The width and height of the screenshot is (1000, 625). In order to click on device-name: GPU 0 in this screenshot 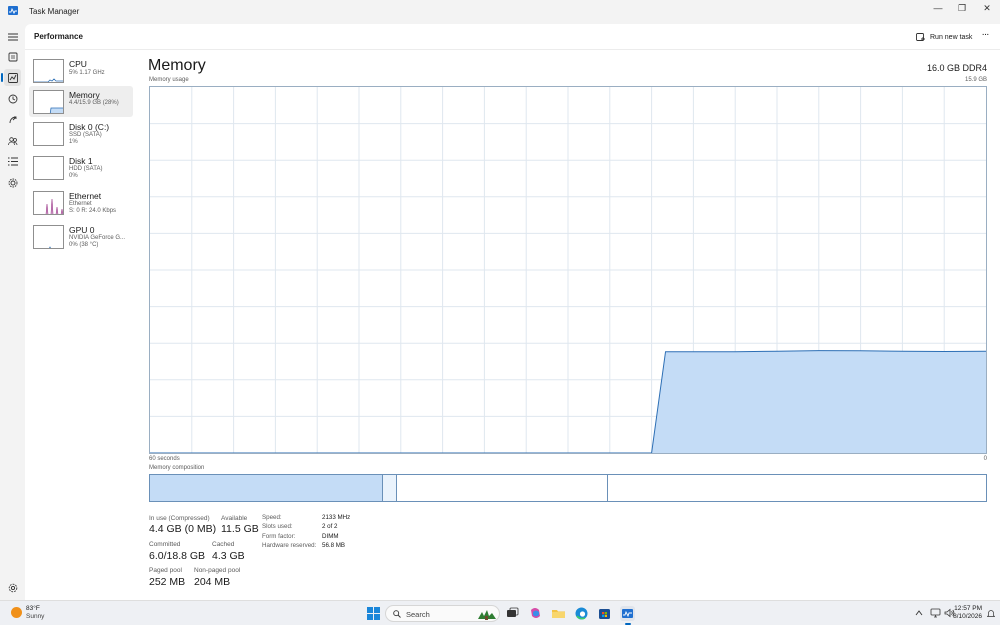, I will do `click(82, 230)`.